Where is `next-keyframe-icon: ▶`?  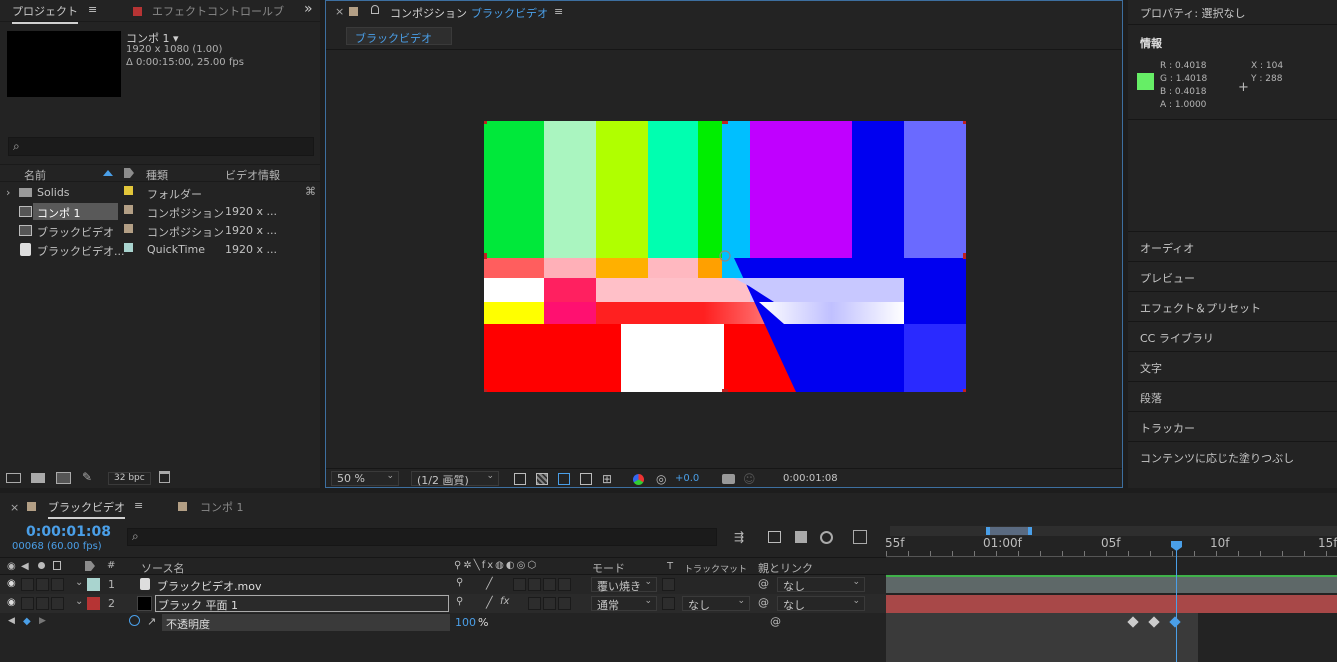
next-keyframe-icon: ▶ is located at coordinates (42, 621).